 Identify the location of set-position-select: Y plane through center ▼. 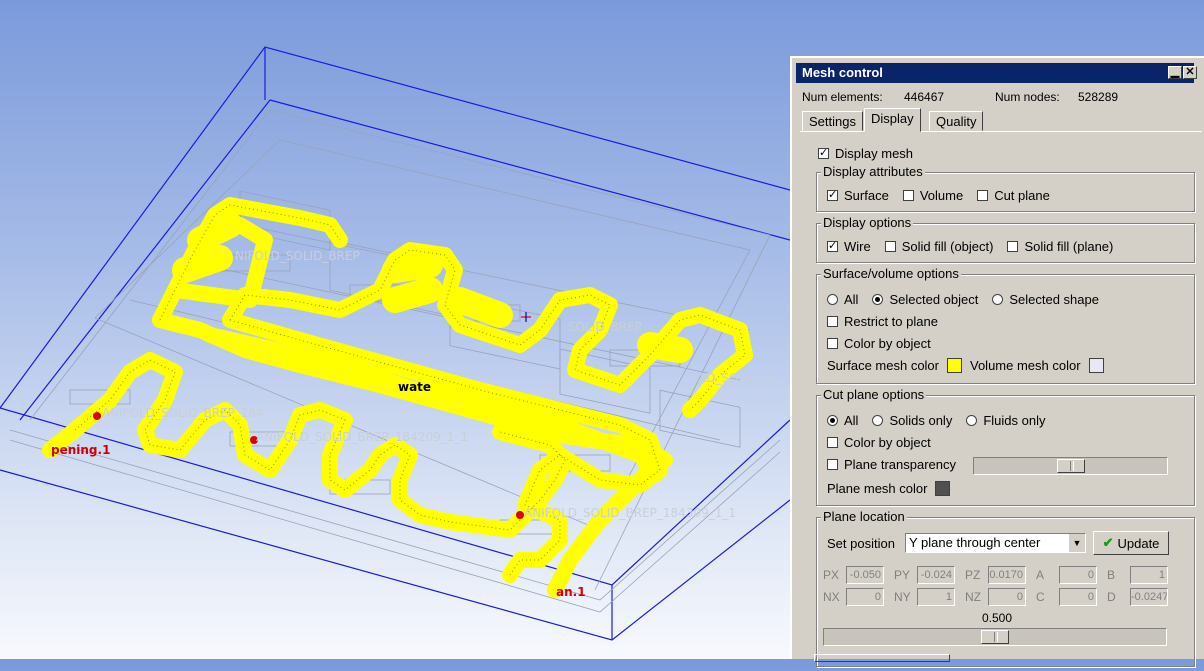
(995, 543).